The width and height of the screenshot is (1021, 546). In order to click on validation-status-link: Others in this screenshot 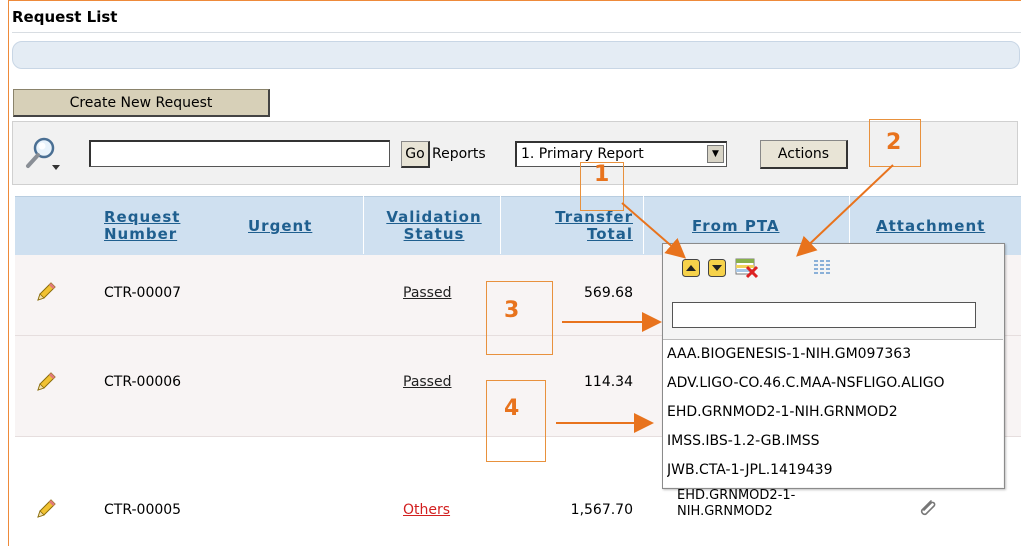, I will do `click(426, 510)`.